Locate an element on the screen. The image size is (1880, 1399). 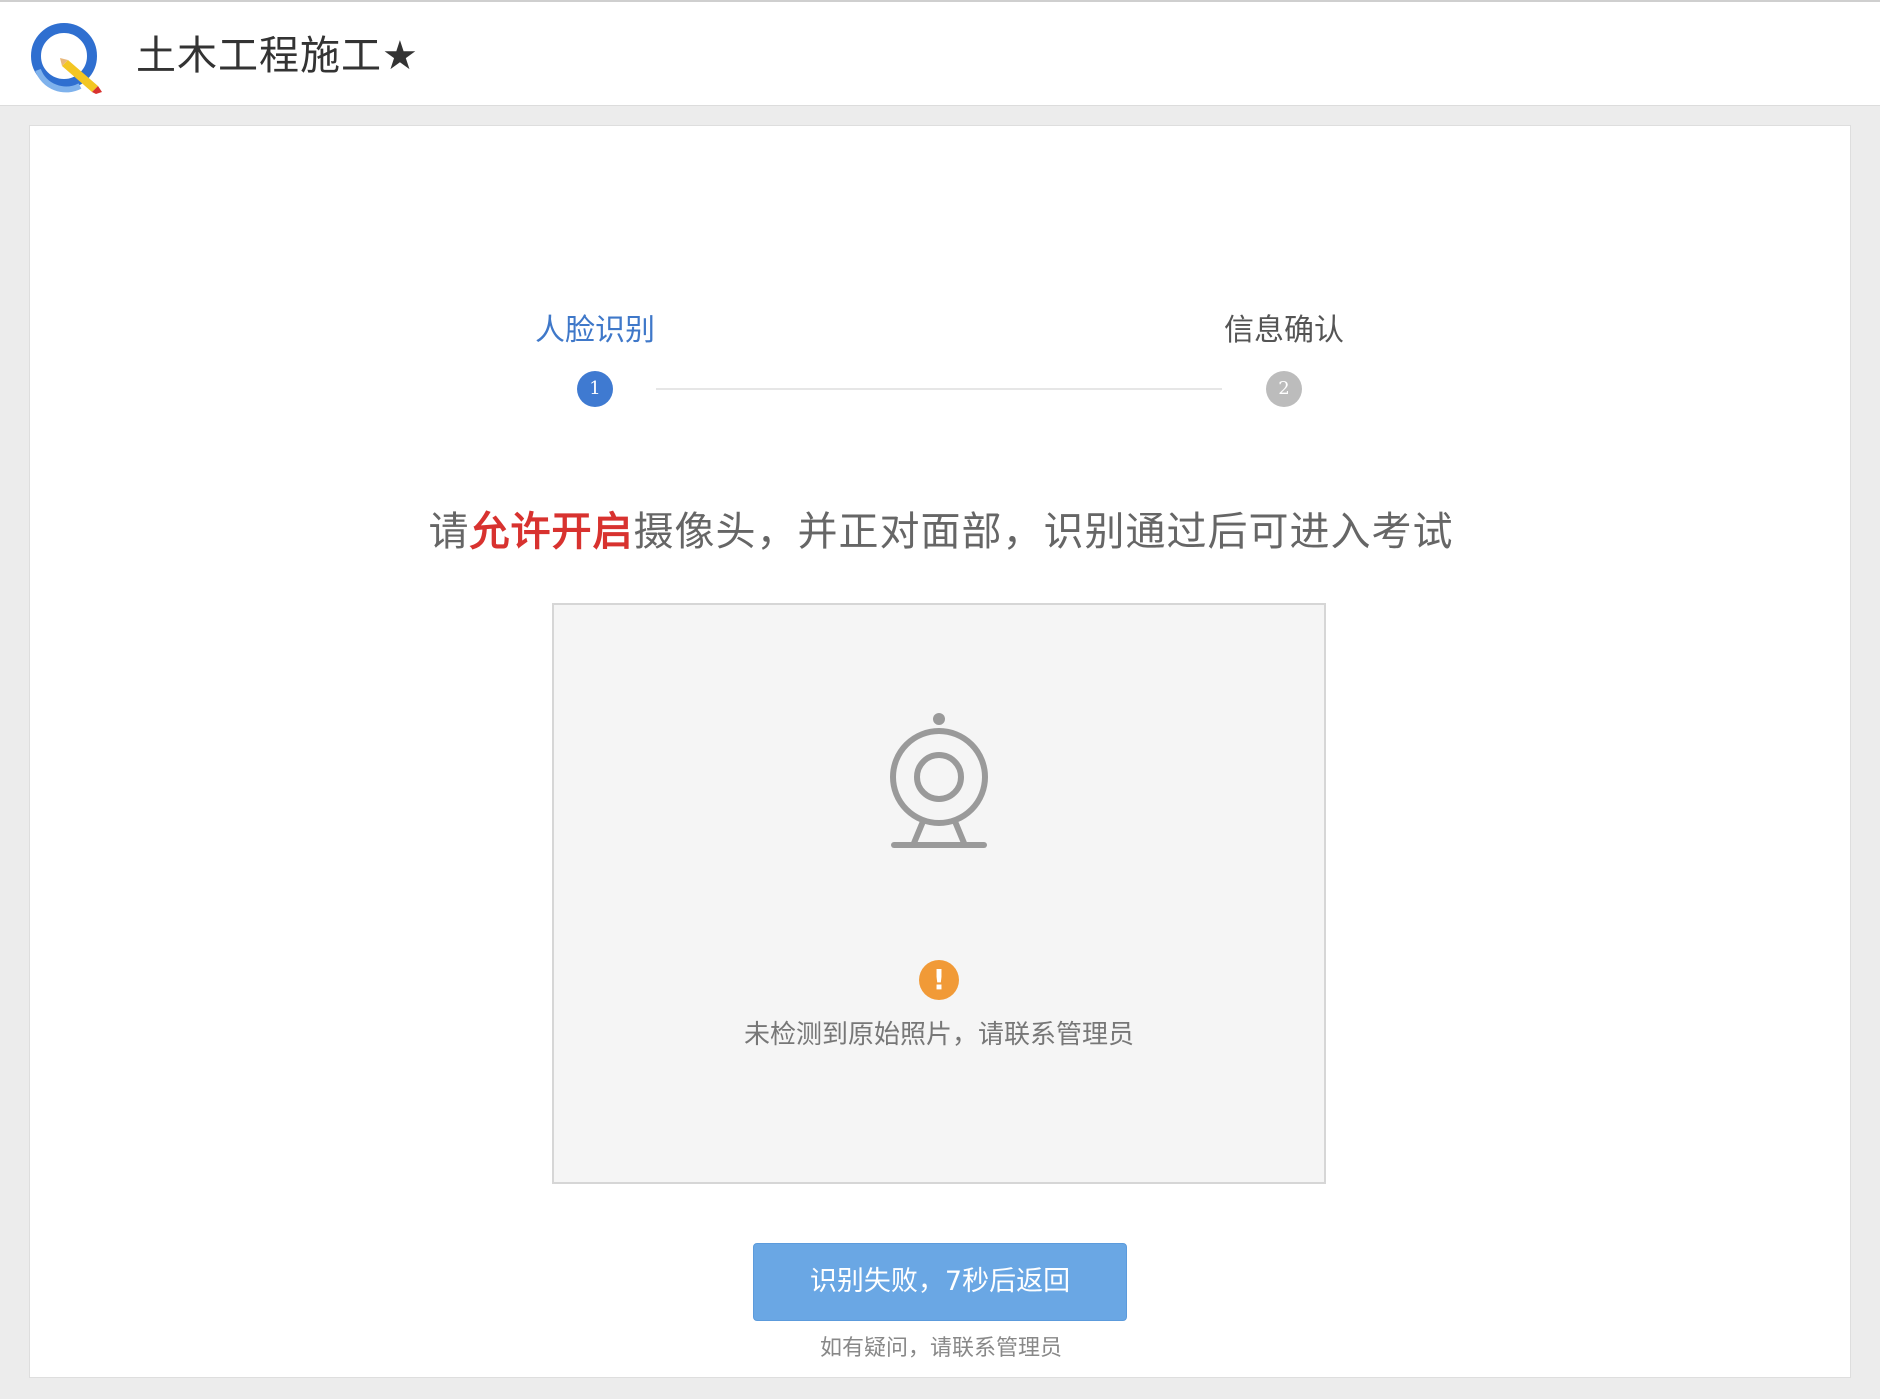
help-contact-text: 如有疑问，请联系管理员 is located at coordinates (940, 1348).